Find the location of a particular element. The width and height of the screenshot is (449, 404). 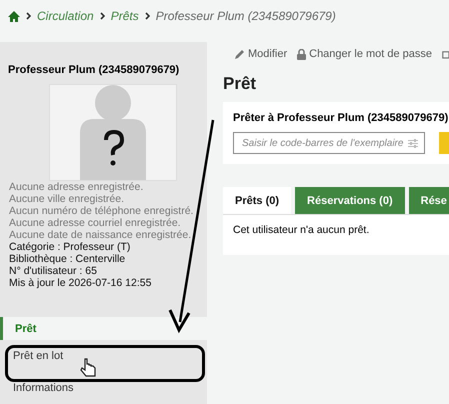

missing-info-text: Aucun numéro de téléphone enregistré. is located at coordinates (101, 211).